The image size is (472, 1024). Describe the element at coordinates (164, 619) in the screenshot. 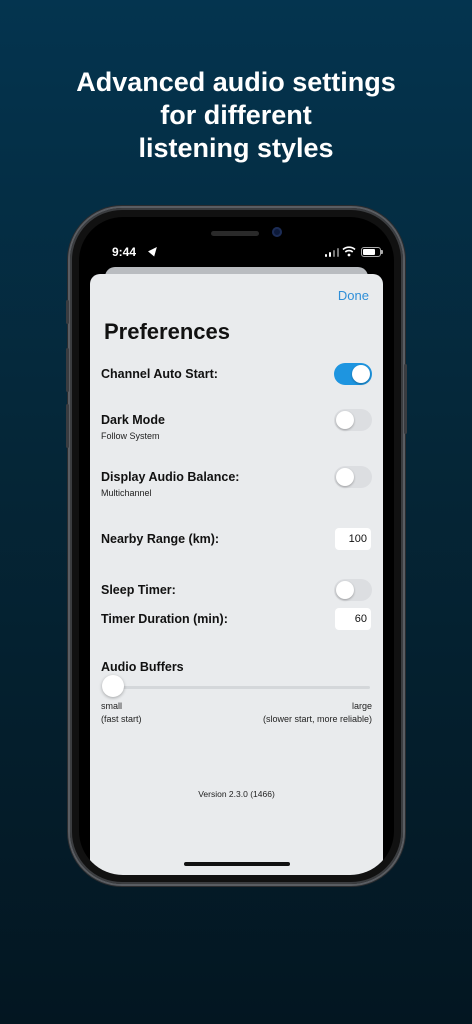

I see `timer-duration-label: Timer Duration (min):` at that location.